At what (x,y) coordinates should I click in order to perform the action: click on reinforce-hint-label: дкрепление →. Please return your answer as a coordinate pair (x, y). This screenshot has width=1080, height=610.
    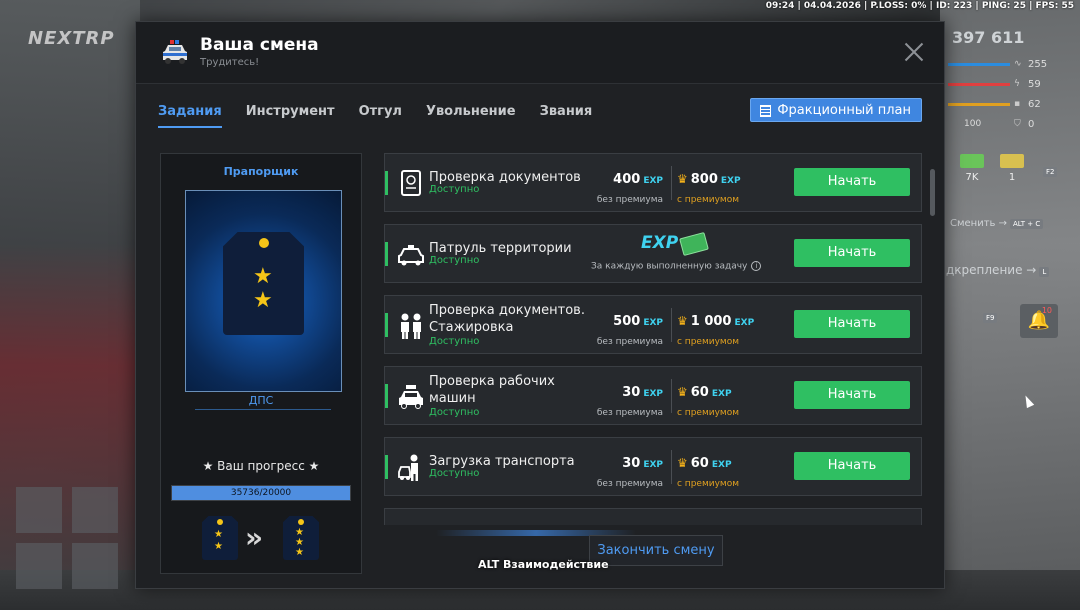
    Looking at the image, I should click on (991, 270).